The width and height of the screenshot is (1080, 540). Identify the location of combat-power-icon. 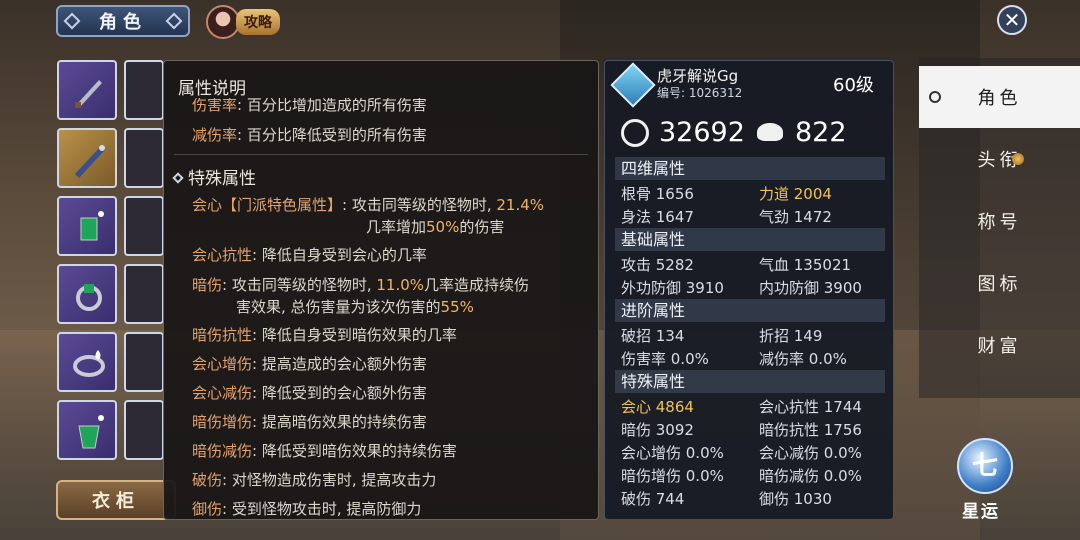
(635, 133).